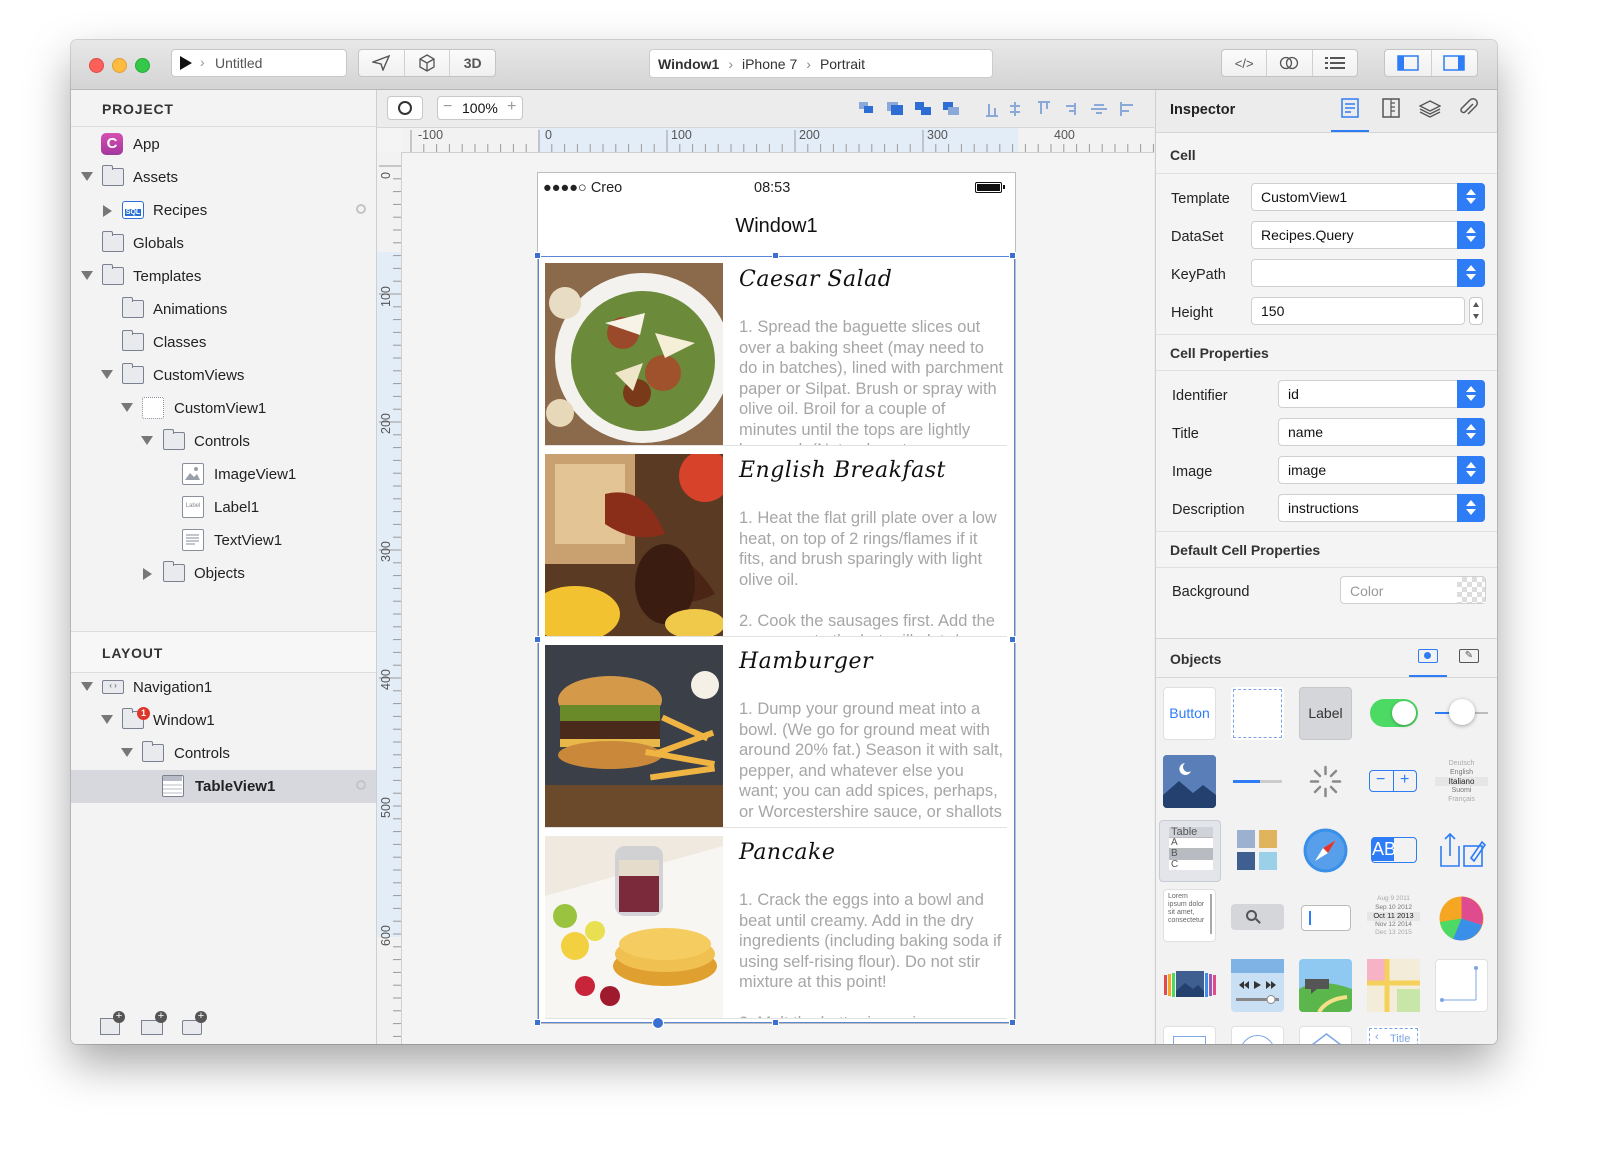 The width and height of the screenshot is (1600, 1169). I want to click on tree-item-label1: Label Label1, so click(223, 507).